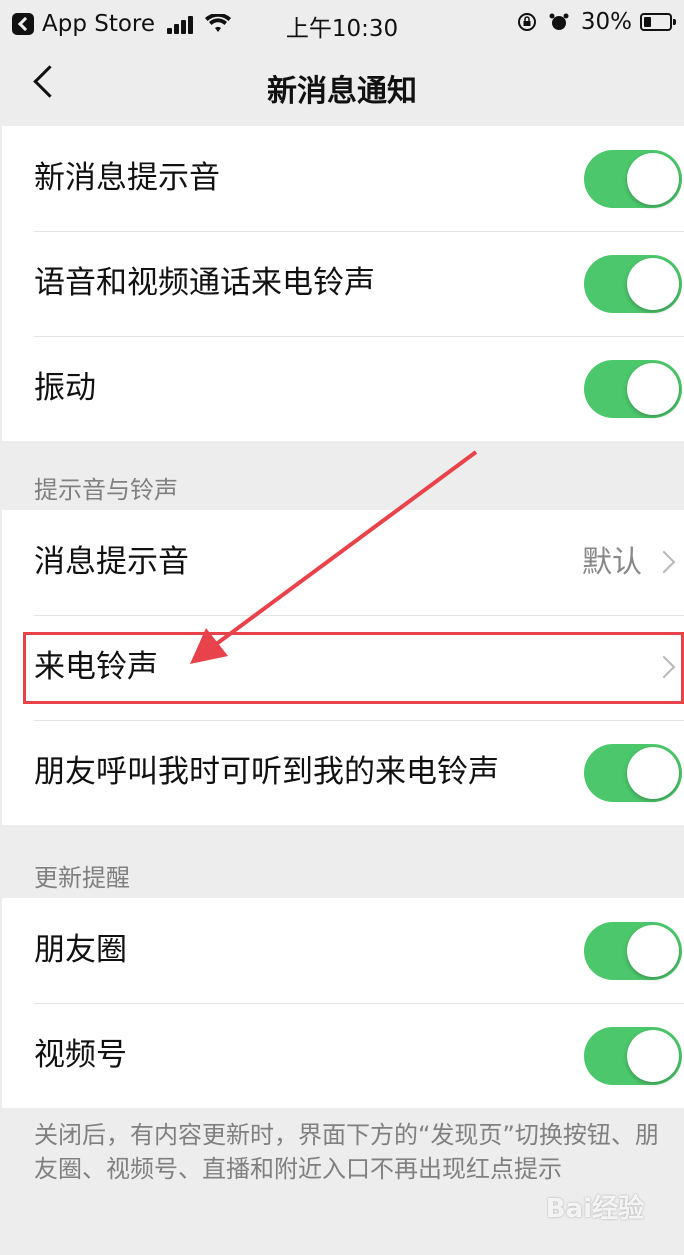  Describe the element at coordinates (606, 22) in the screenshot. I see `battery-percent: 30%` at that location.